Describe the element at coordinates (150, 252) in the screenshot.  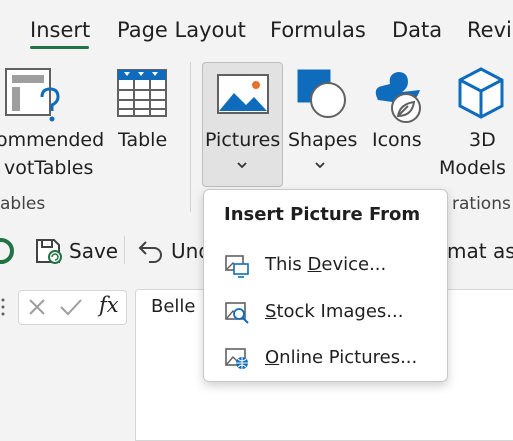
I see `undo-icon` at that location.